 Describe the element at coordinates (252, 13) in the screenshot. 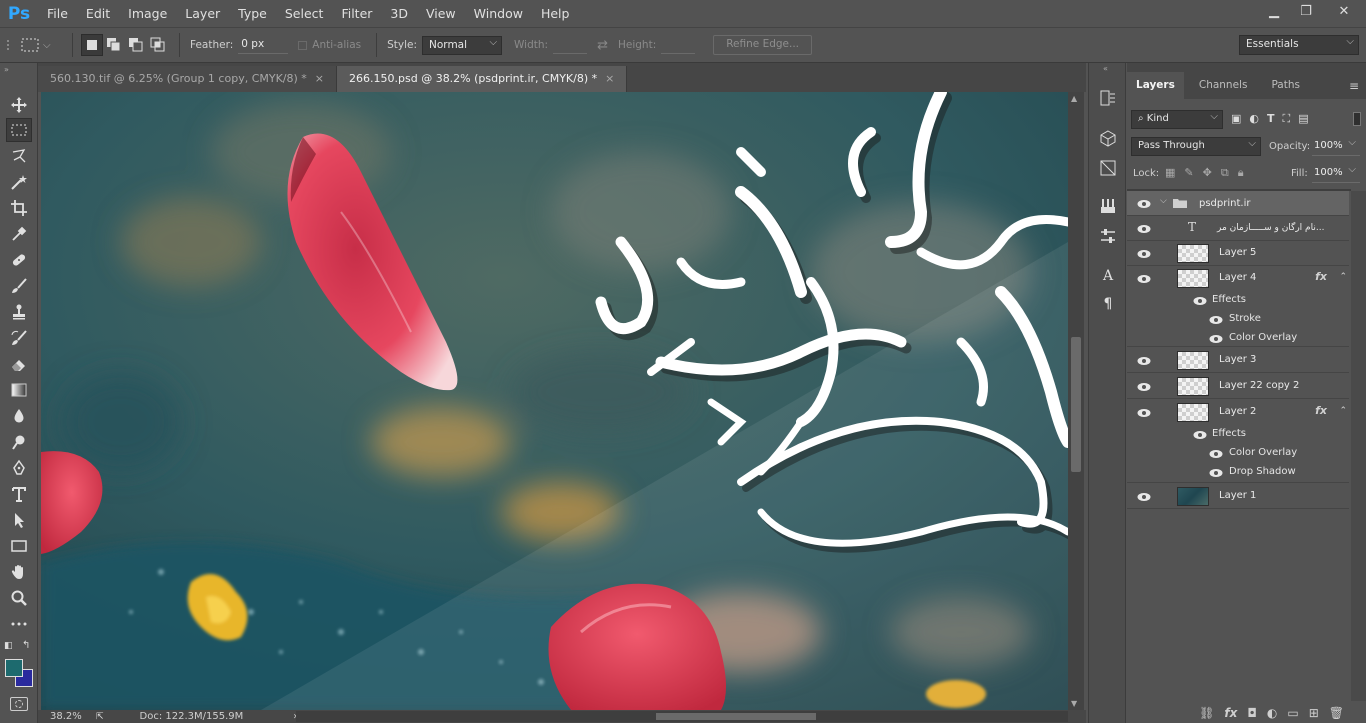

I see `menu-type: Type` at that location.